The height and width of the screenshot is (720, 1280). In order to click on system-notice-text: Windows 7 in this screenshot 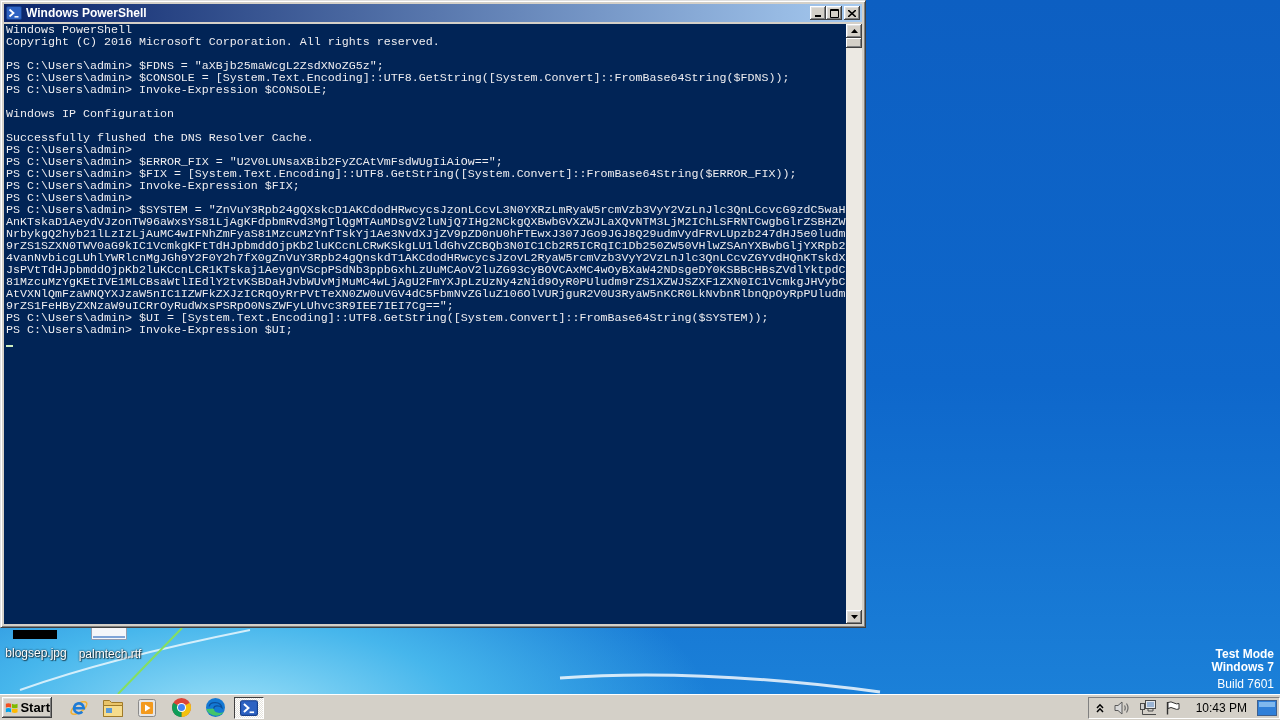, I will do `click(1242, 667)`.